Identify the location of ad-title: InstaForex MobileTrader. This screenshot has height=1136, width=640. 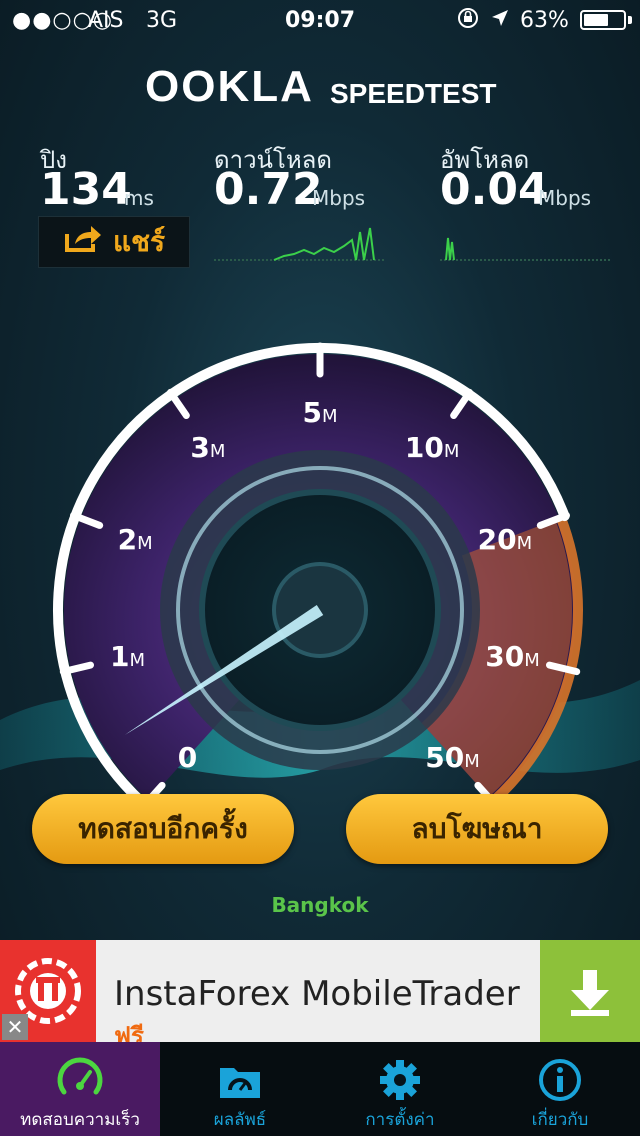
(317, 994).